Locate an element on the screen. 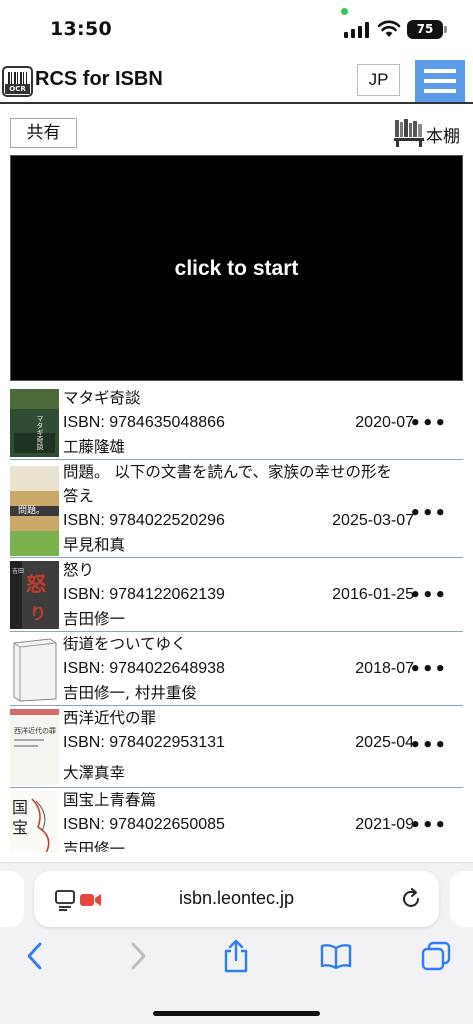 The height and width of the screenshot is (1024, 473). book-cover: 国 宝 is located at coordinates (34, 821).